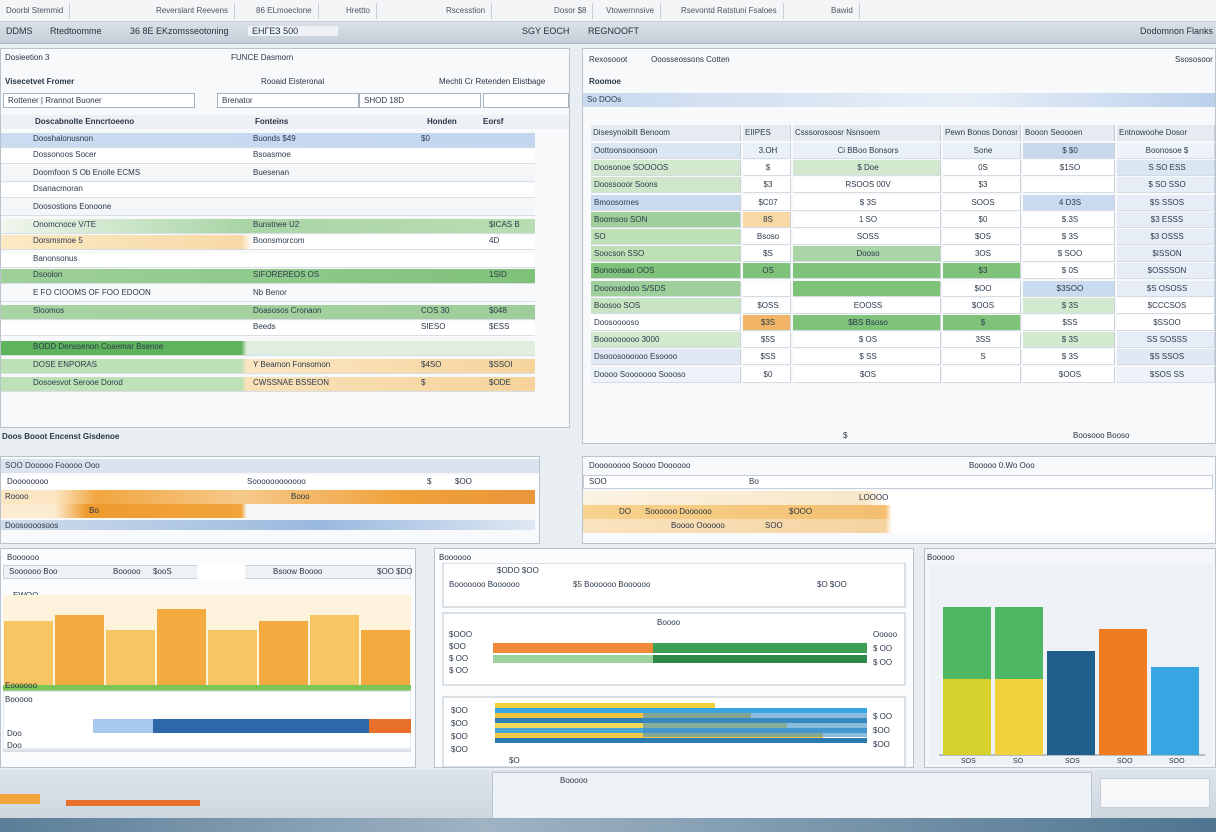  Describe the element at coordinates (268, 140) in the screenshot. I see `table-row: Dooshalonusnon Buonds $49 $0` at that location.